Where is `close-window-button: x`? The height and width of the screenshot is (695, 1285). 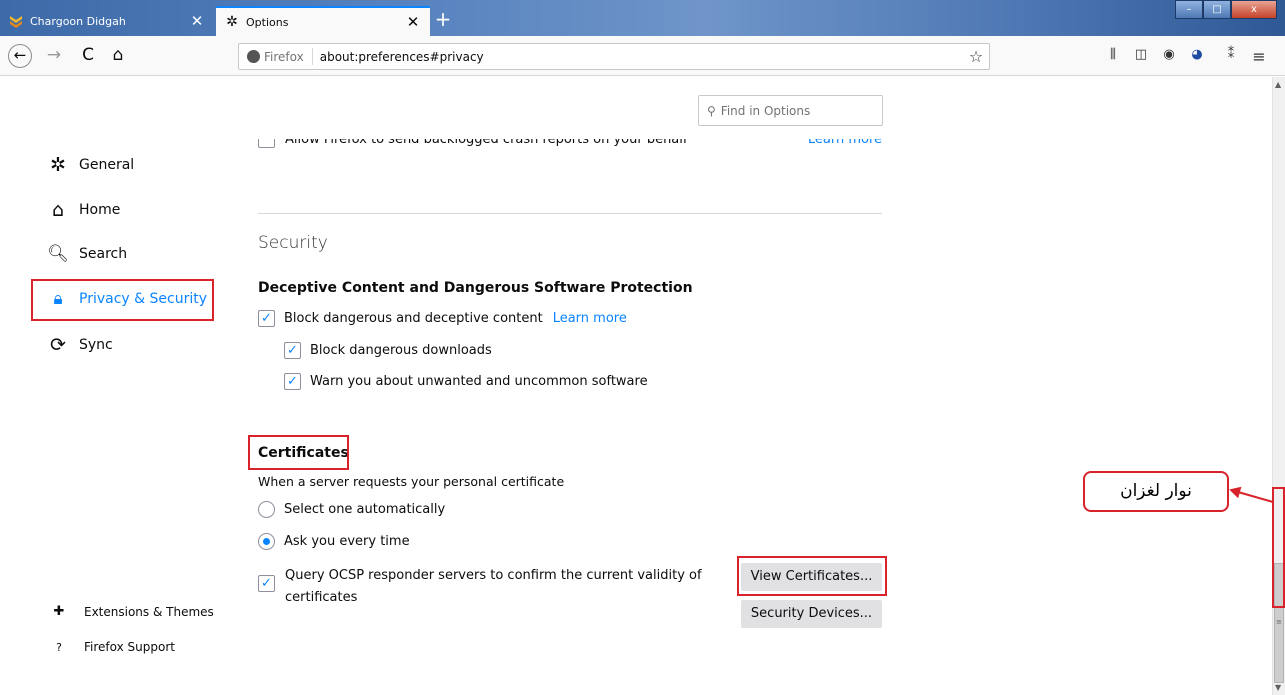
close-window-button: x is located at coordinates (1254, 9).